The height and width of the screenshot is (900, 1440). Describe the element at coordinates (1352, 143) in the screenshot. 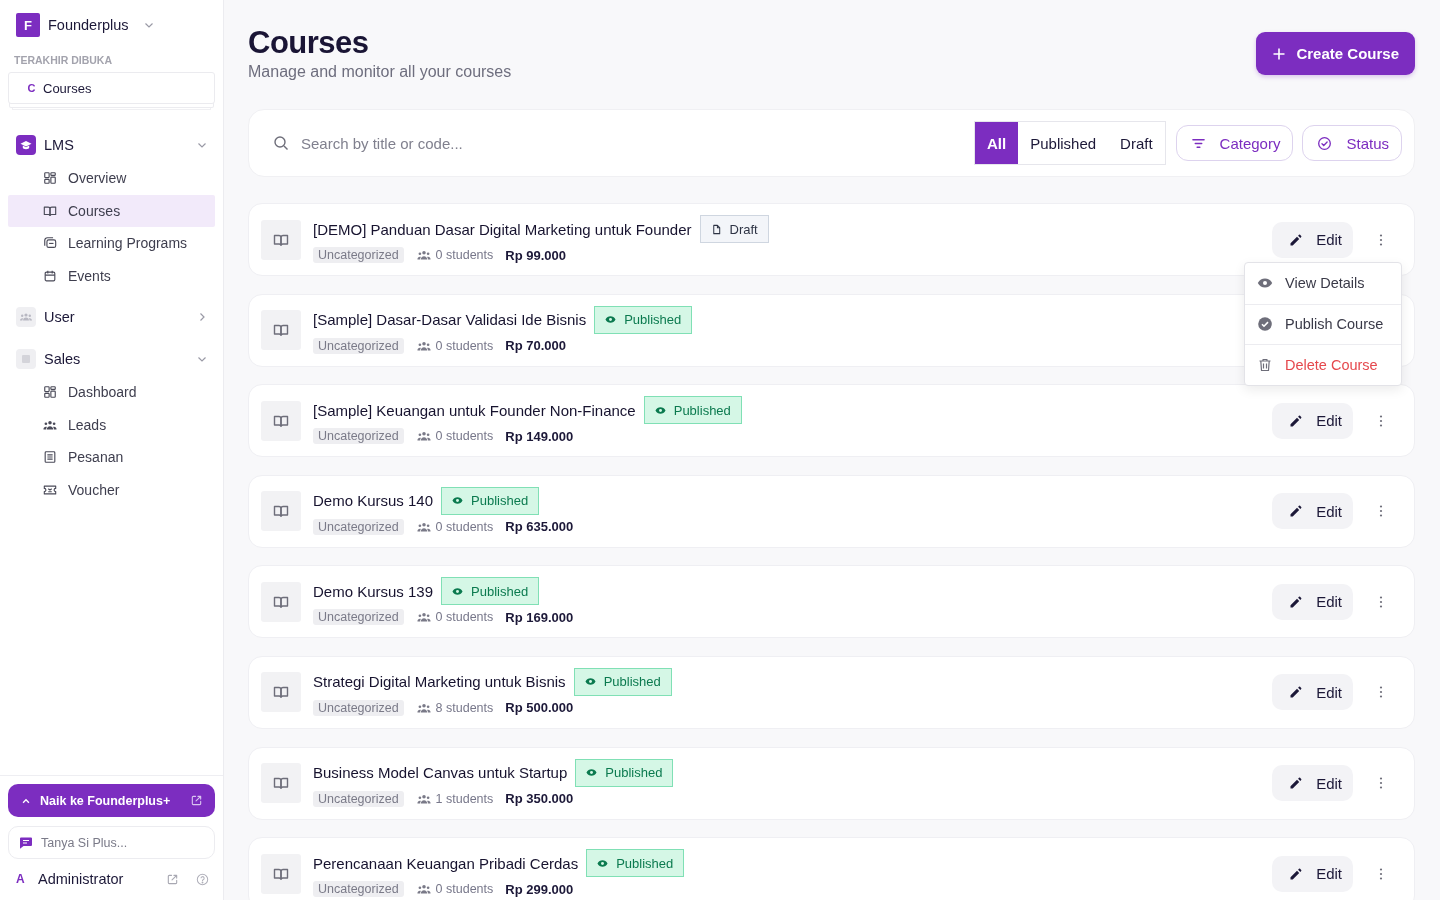

I see `status-filter-button: Status` at that location.